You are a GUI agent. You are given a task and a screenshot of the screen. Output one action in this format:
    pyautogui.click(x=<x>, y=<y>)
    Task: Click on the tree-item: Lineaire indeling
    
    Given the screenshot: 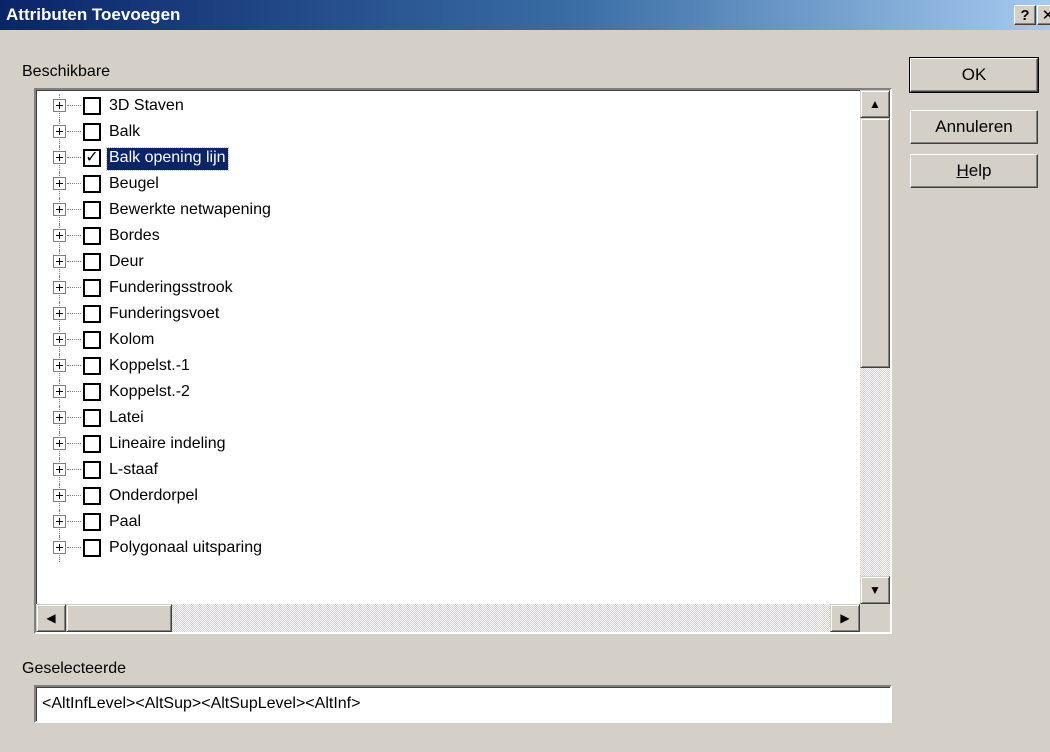 What is the action you would take?
    pyautogui.click(x=448, y=445)
    